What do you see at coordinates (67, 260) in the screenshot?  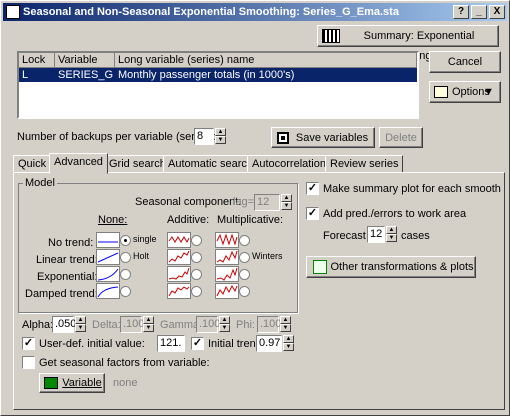 I see `row-linear-trend: Linear trend:` at bounding box center [67, 260].